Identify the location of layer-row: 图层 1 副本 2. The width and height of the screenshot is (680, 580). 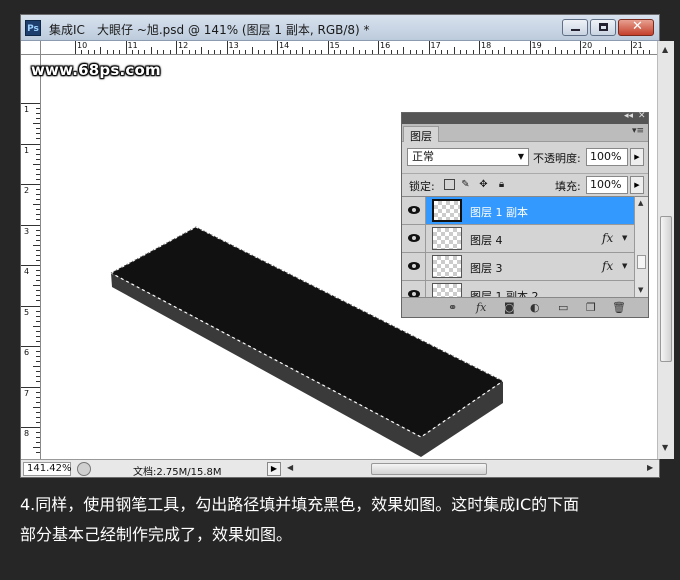
(518, 289).